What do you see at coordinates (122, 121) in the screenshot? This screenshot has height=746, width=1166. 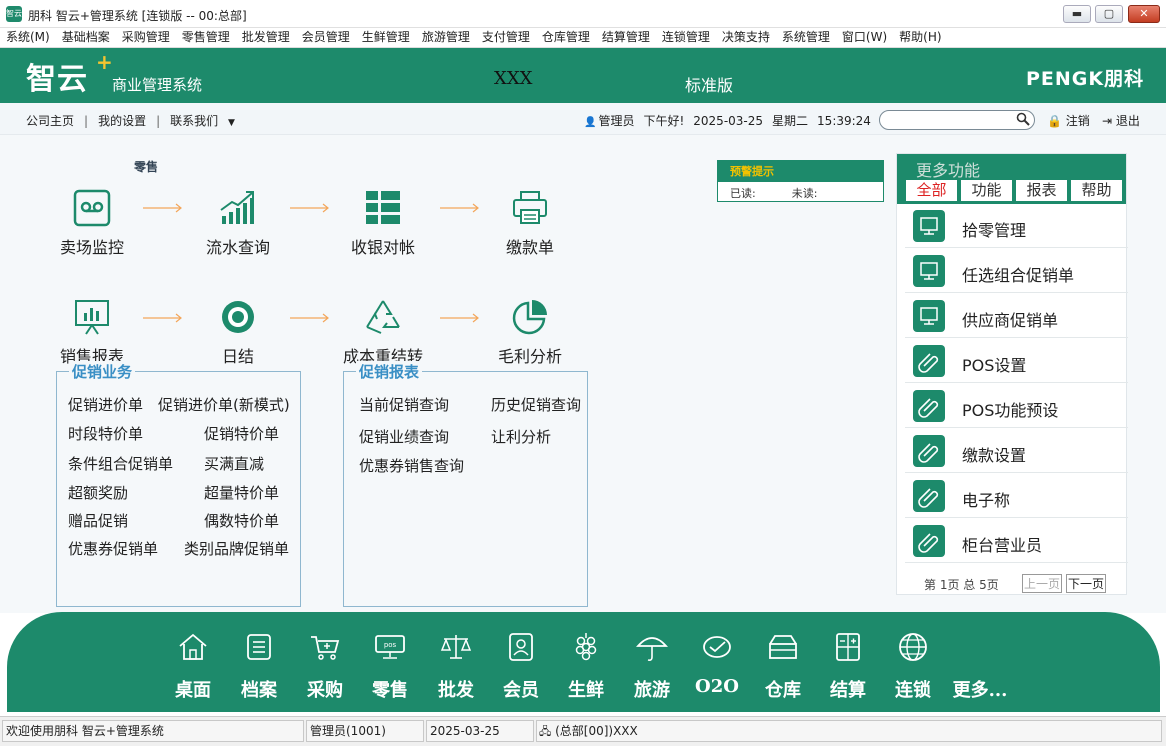 I see `nav-settings: 我的设置` at bounding box center [122, 121].